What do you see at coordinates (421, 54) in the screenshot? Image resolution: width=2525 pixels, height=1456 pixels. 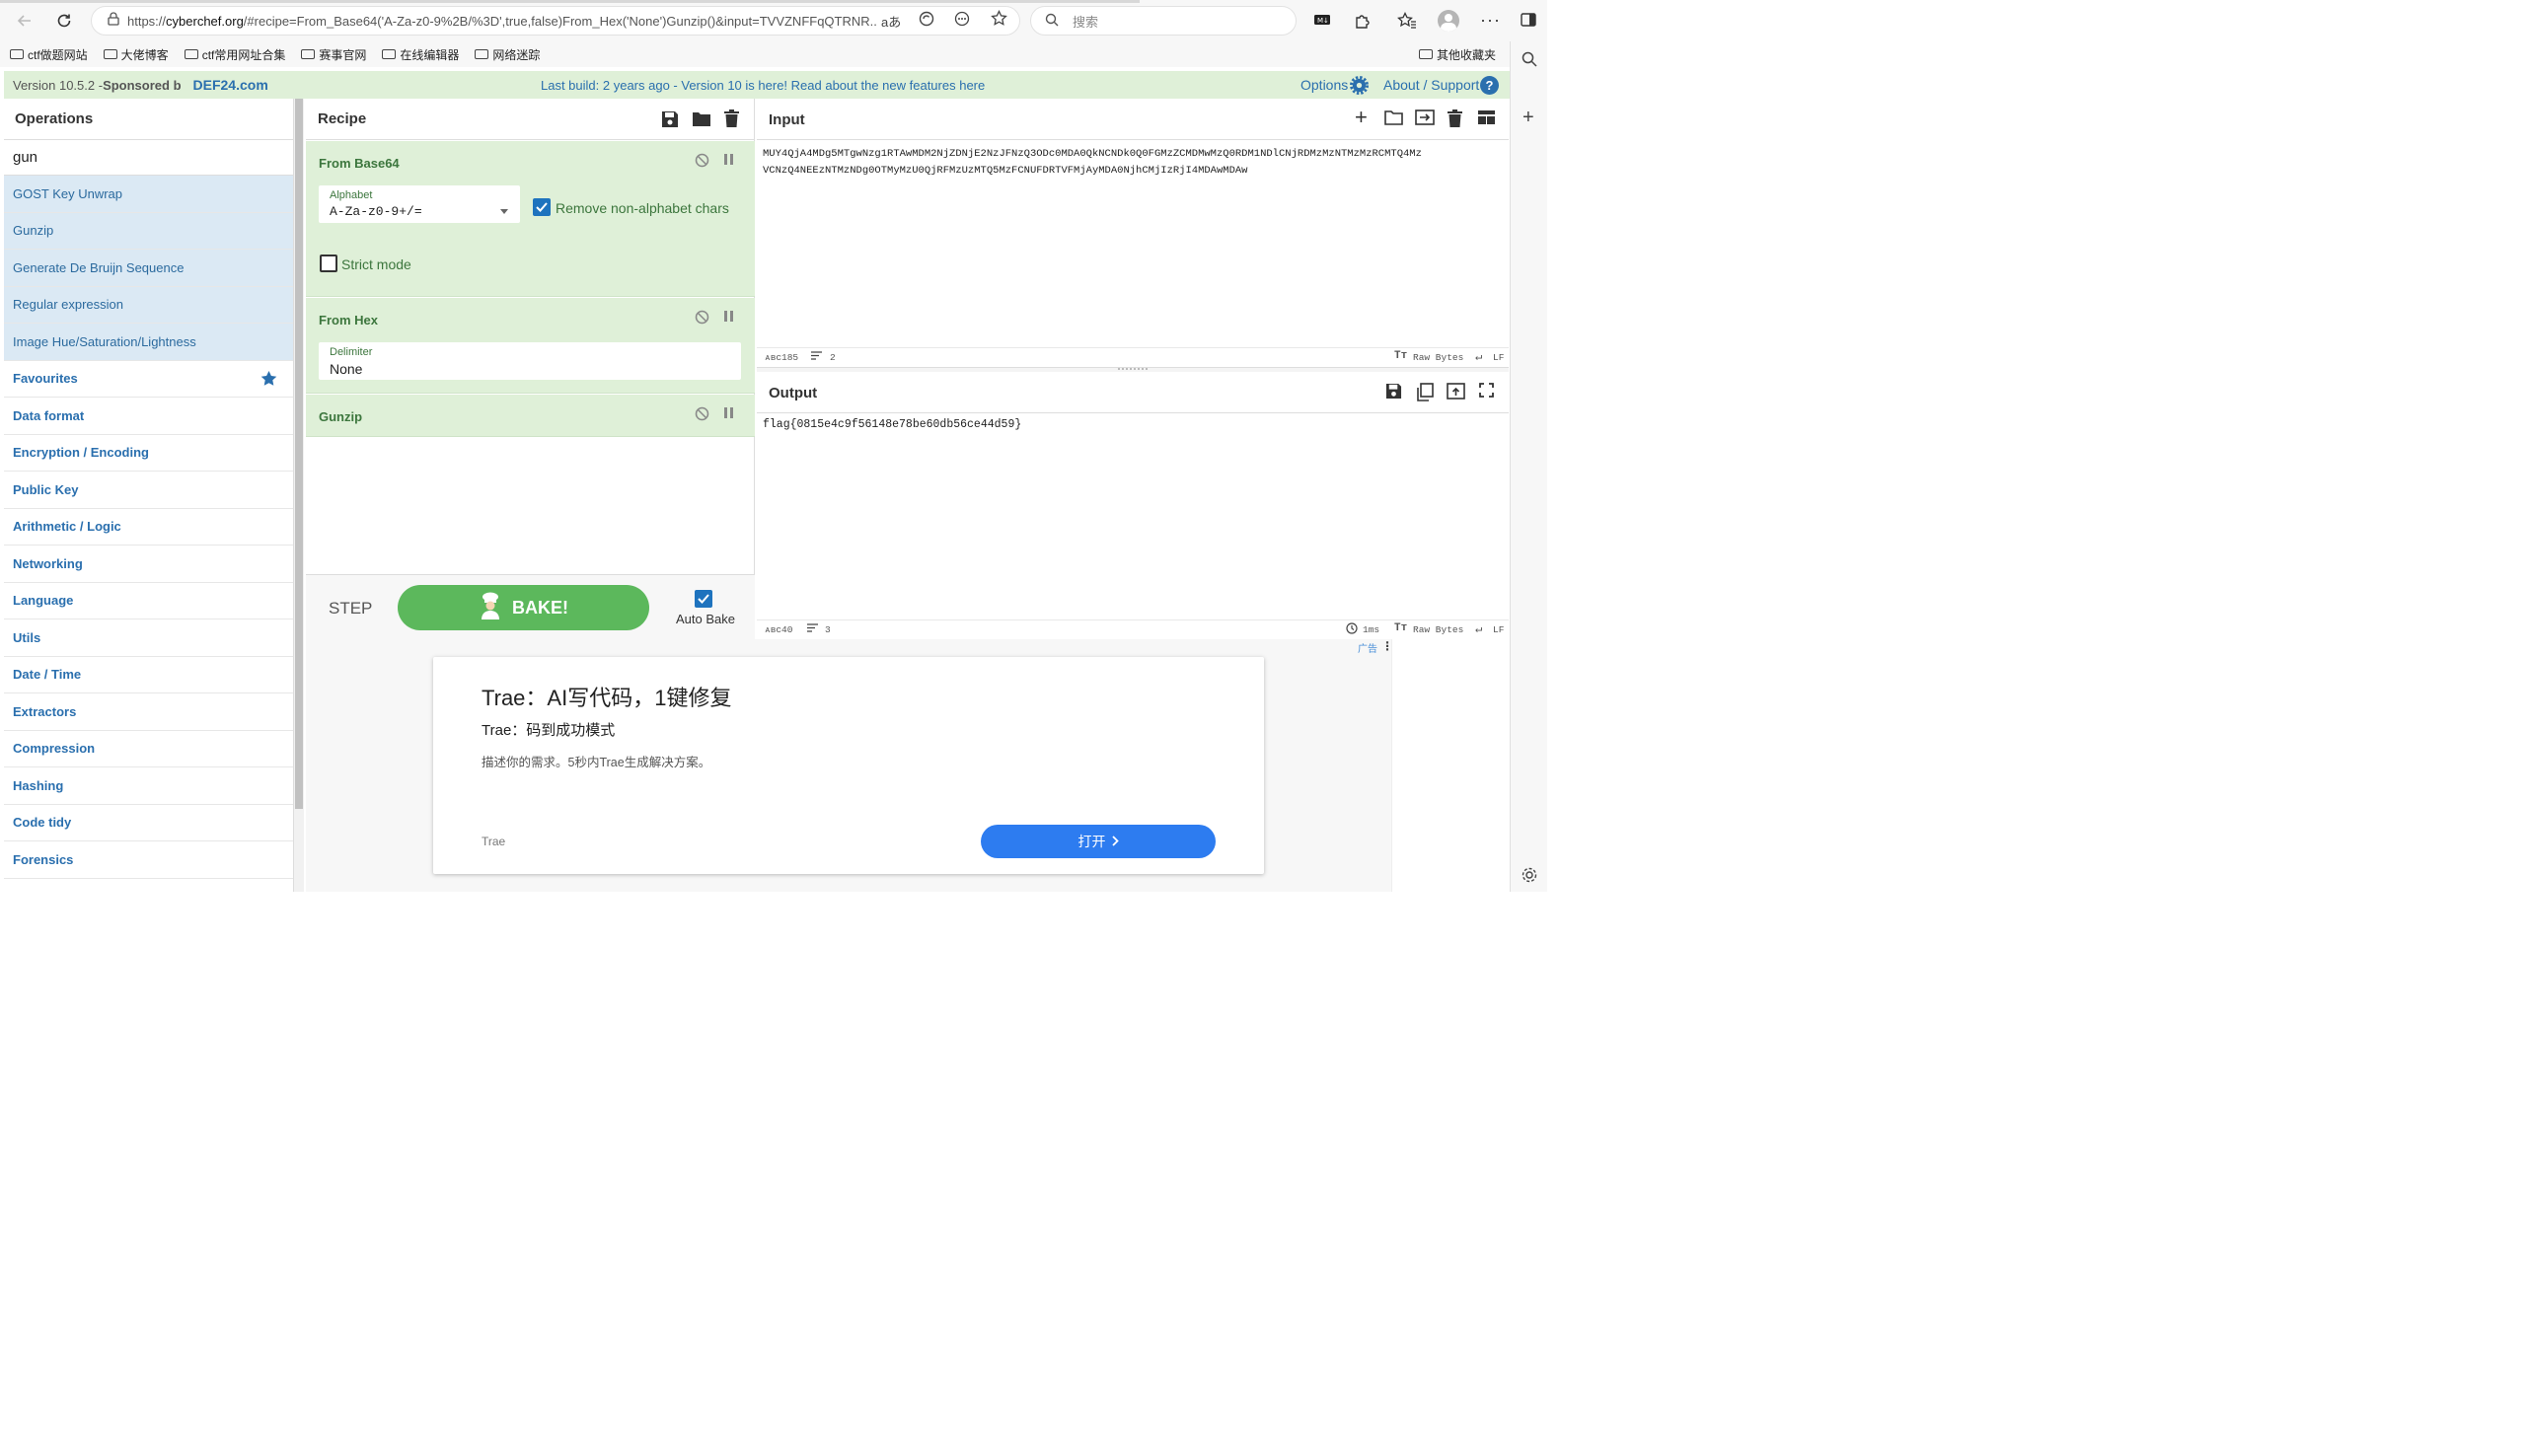 I see `bookmark-folder: 在线编辑器` at bounding box center [421, 54].